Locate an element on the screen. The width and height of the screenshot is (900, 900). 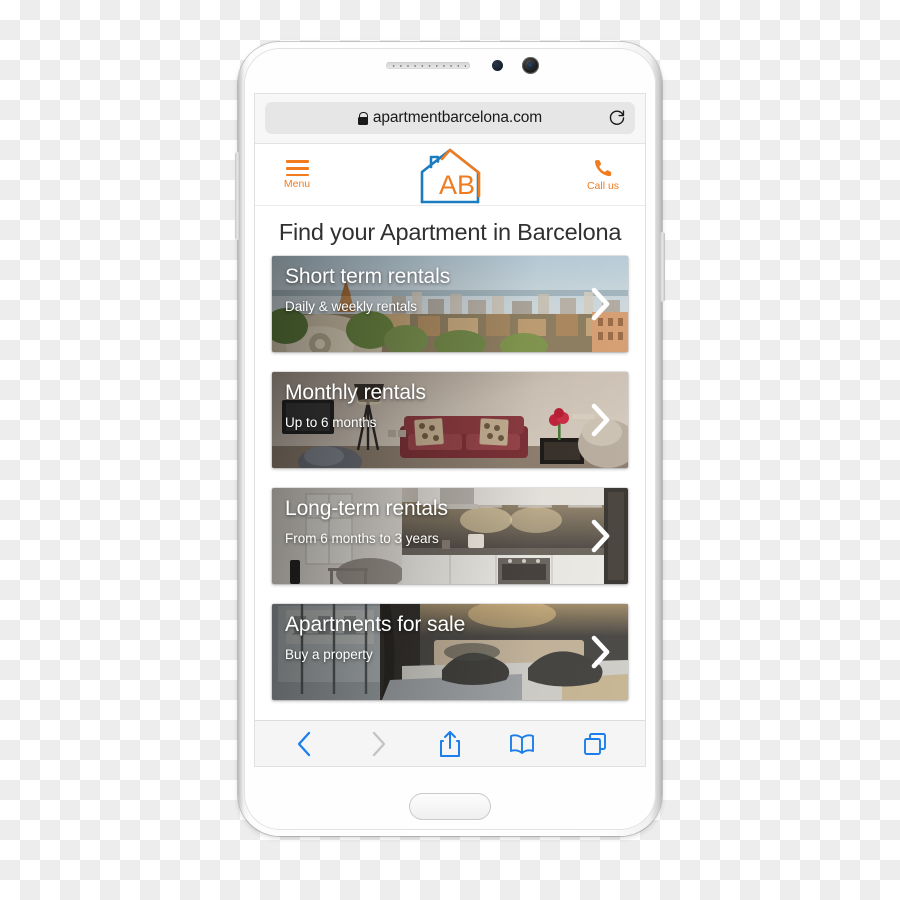
card-apartments-for-sale: Apartments for sale Buy a property is located at coordinates (450, 652).